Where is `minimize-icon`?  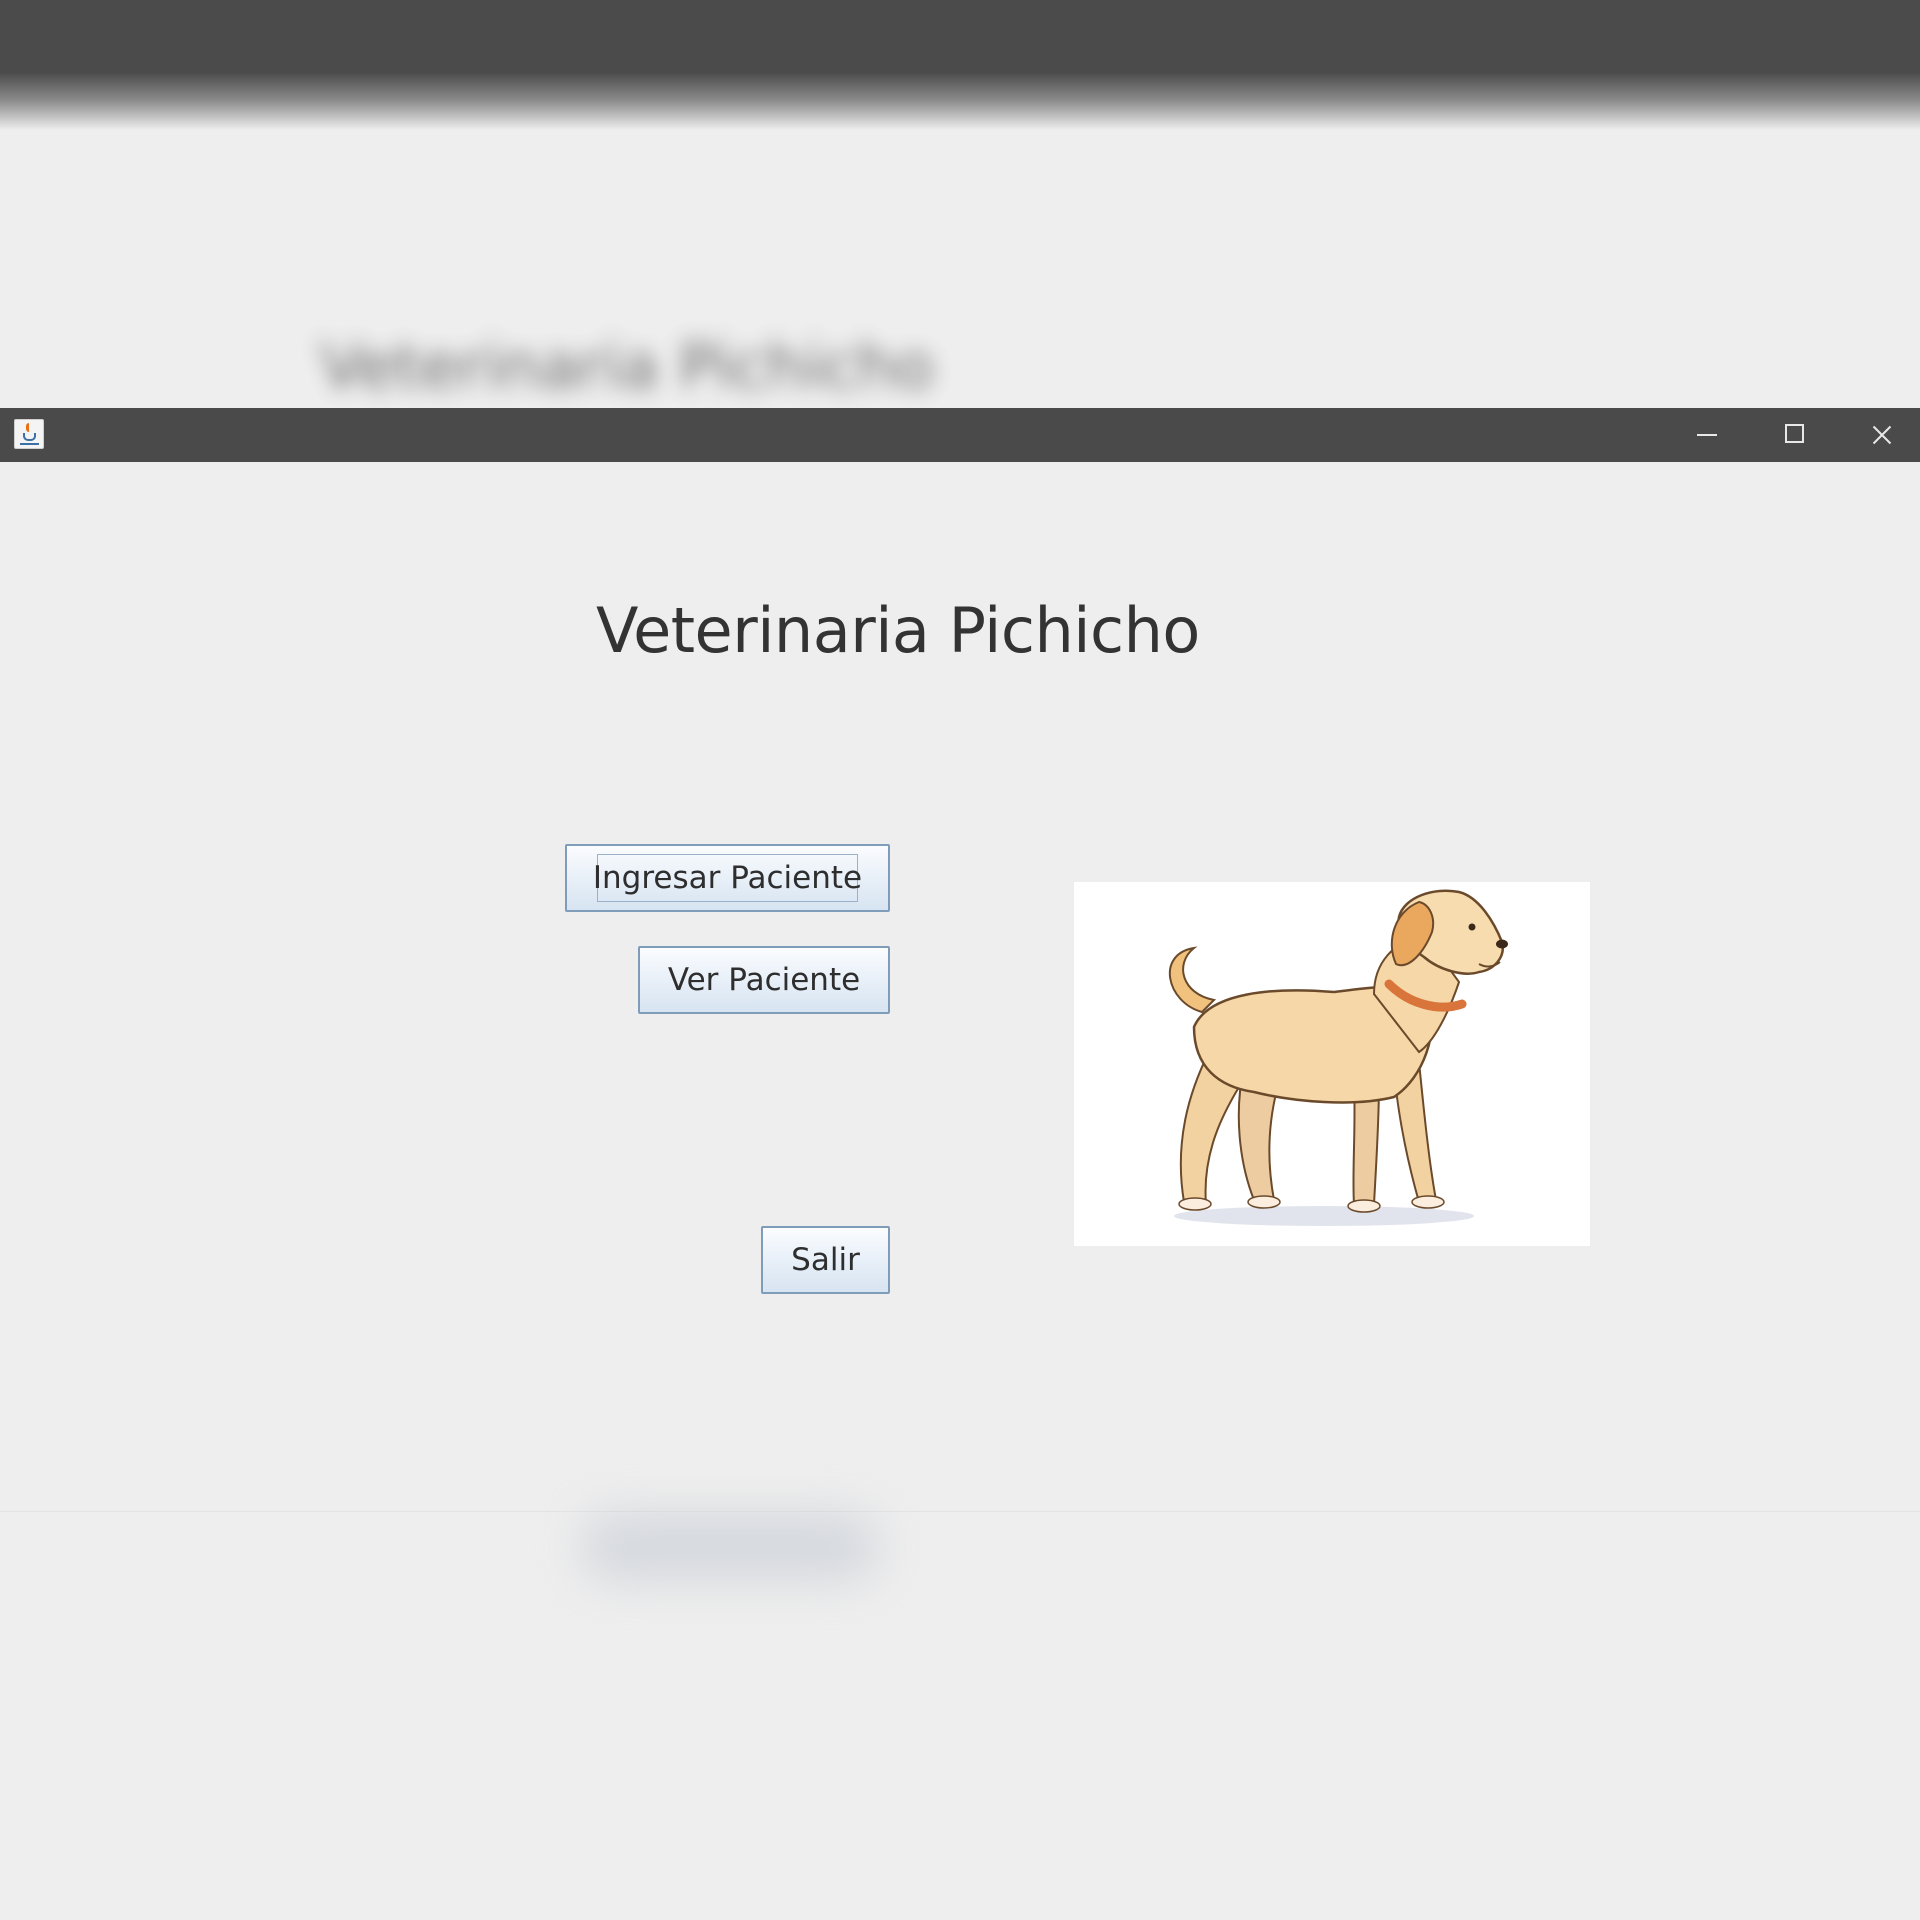 minimize-icon is located at coordinates (1707, 435).